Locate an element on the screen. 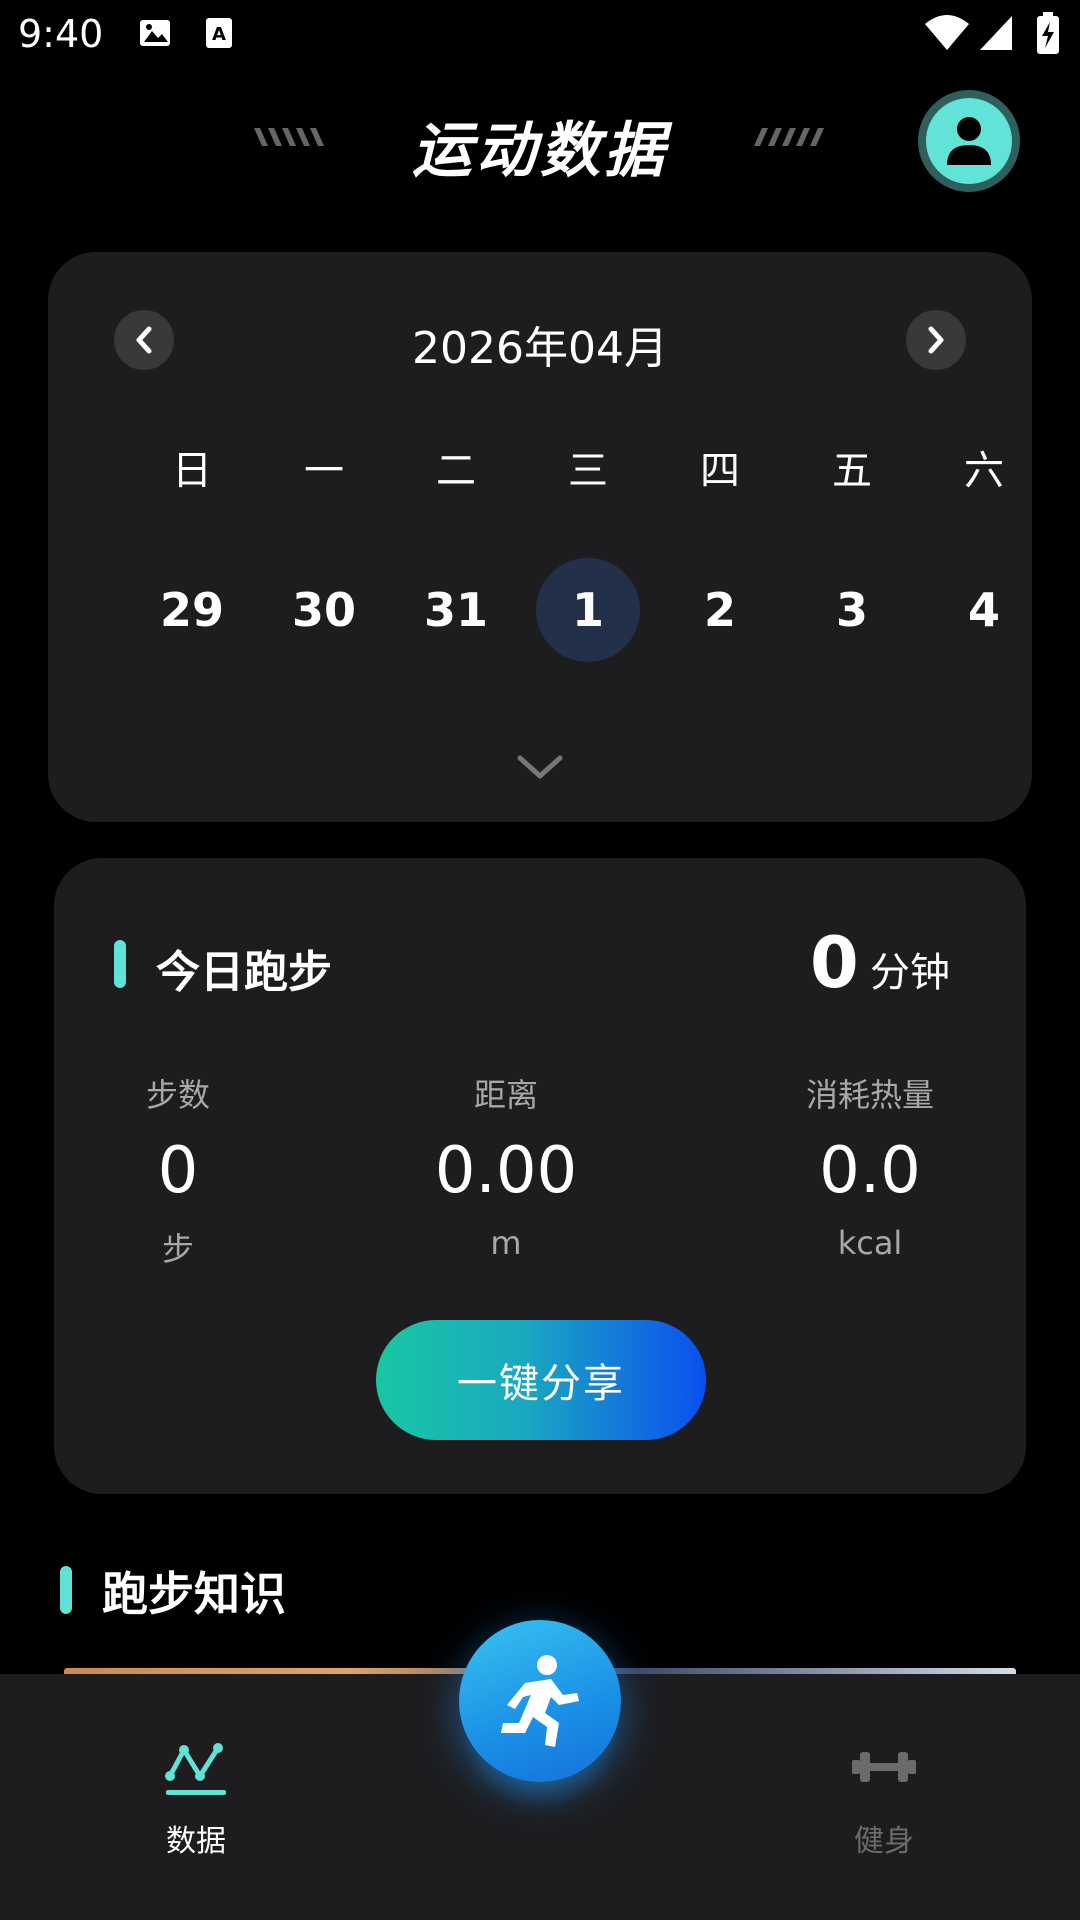  calendar-day: 3 is located at coordinates (852, 610).